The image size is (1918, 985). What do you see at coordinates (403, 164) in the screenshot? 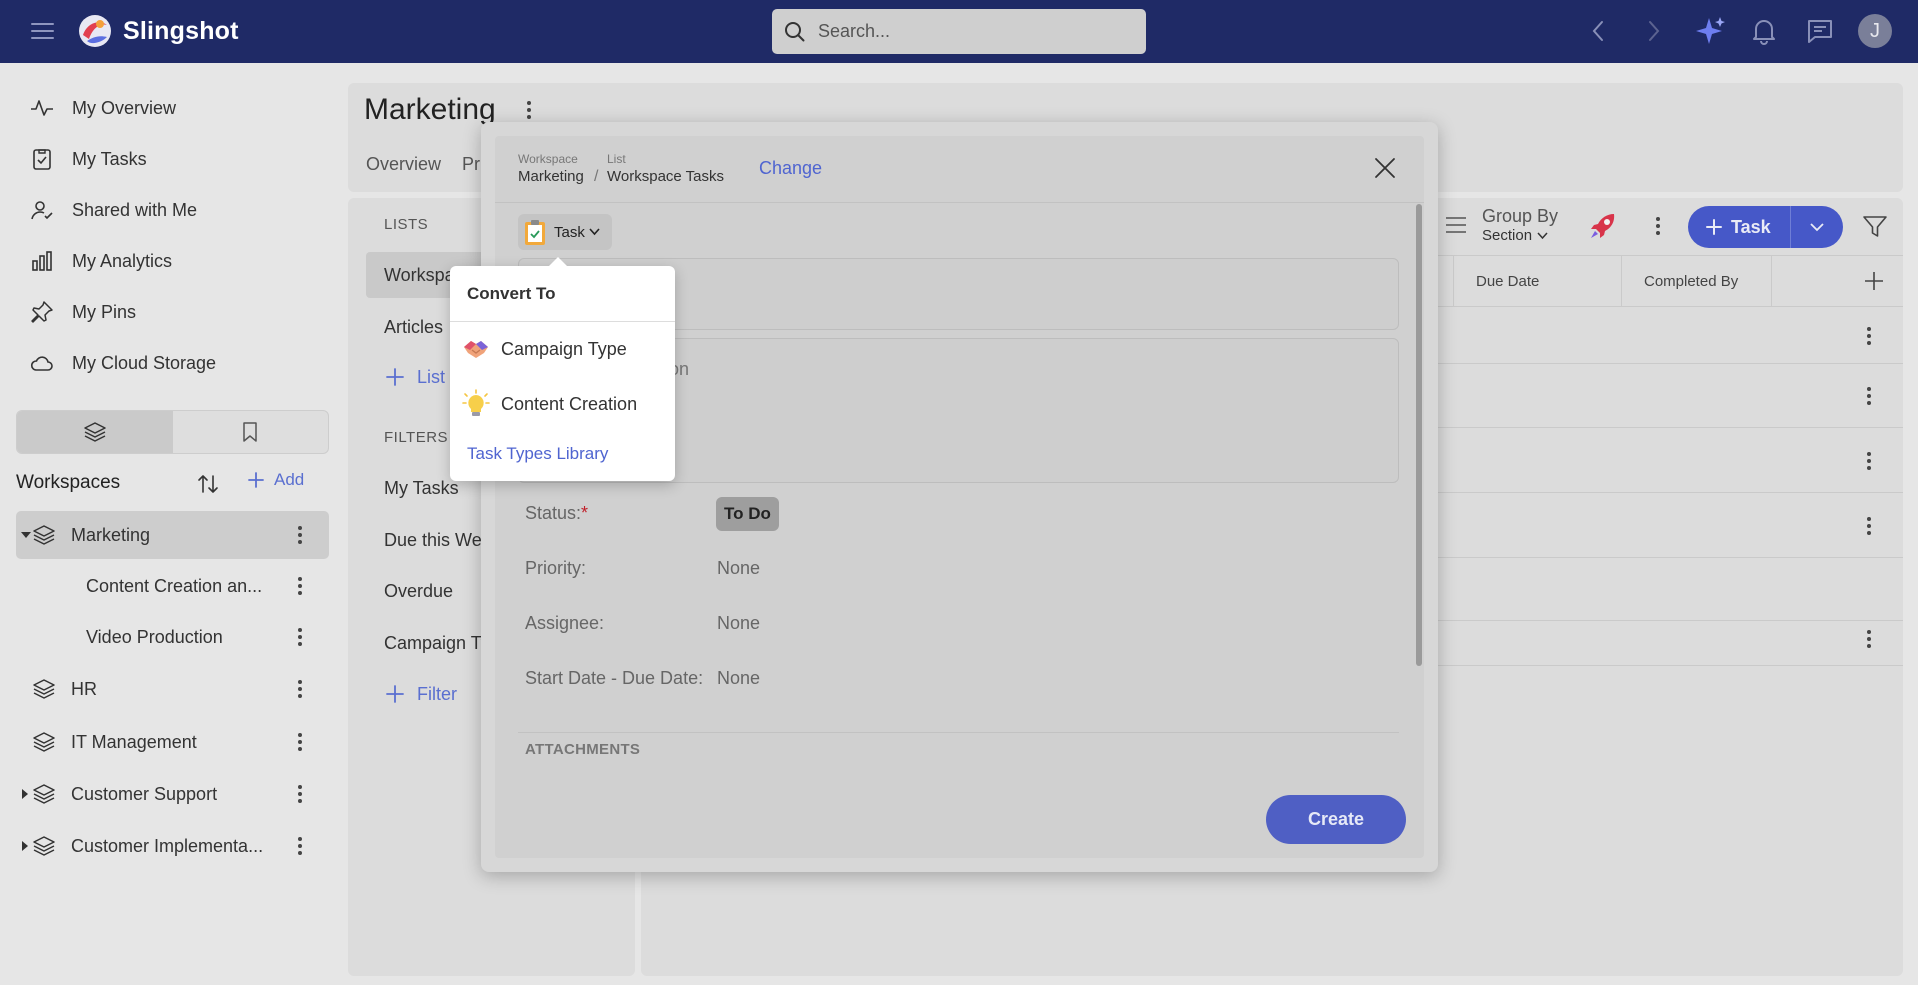
I see `tab-overview: Overview` at bounding box center [403, 164].